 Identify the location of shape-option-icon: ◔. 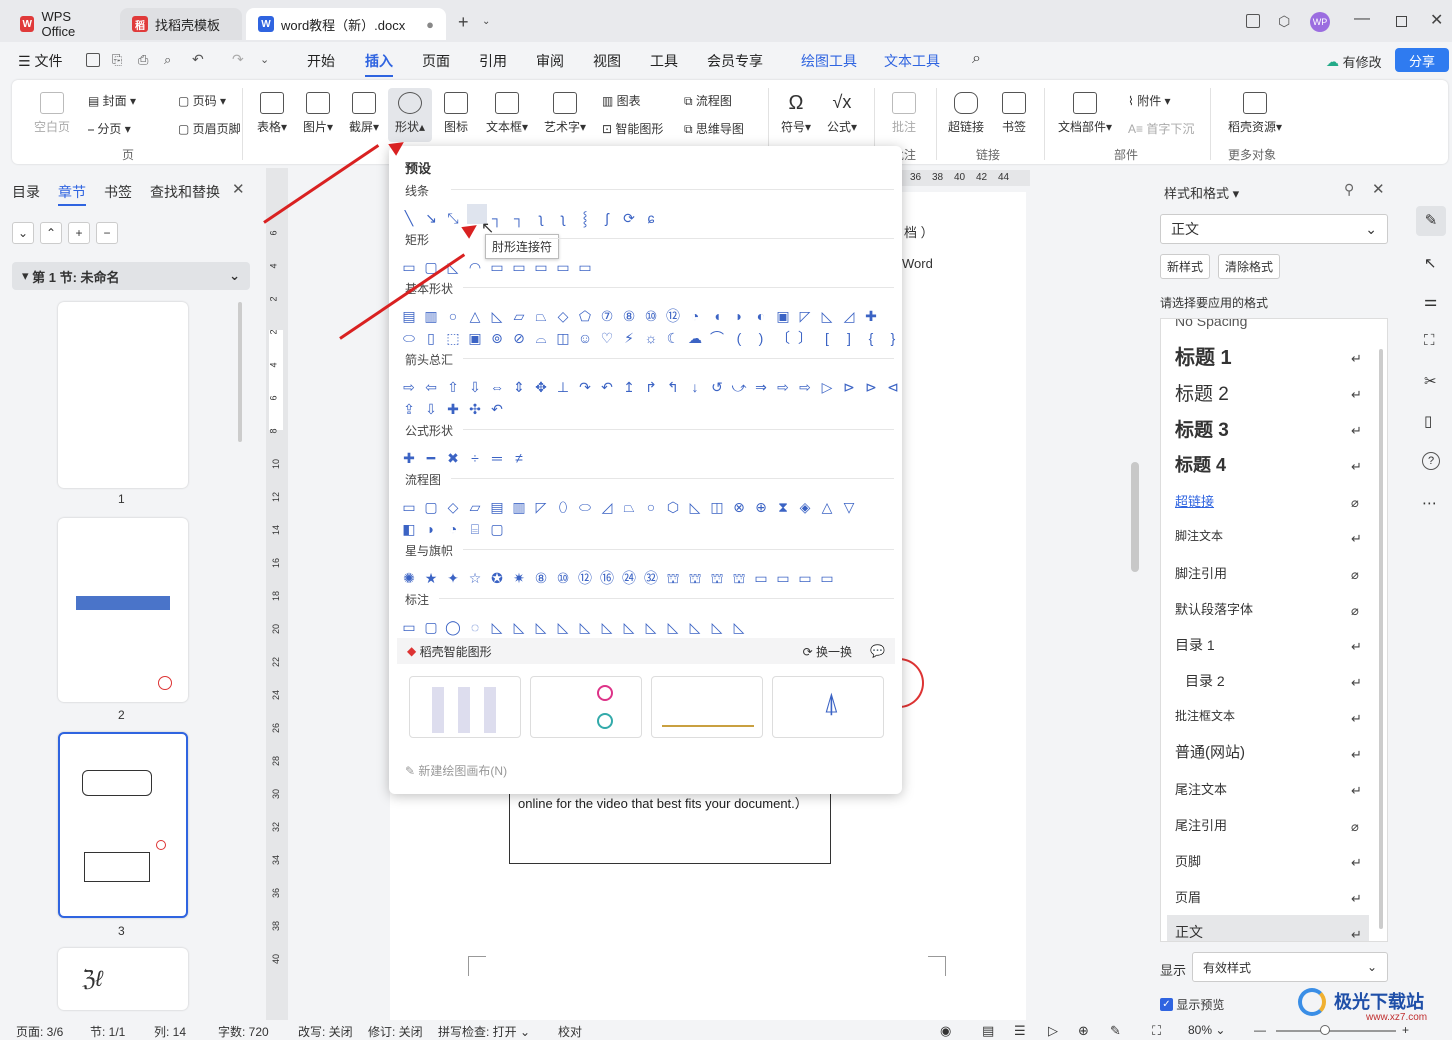
(695, 316).